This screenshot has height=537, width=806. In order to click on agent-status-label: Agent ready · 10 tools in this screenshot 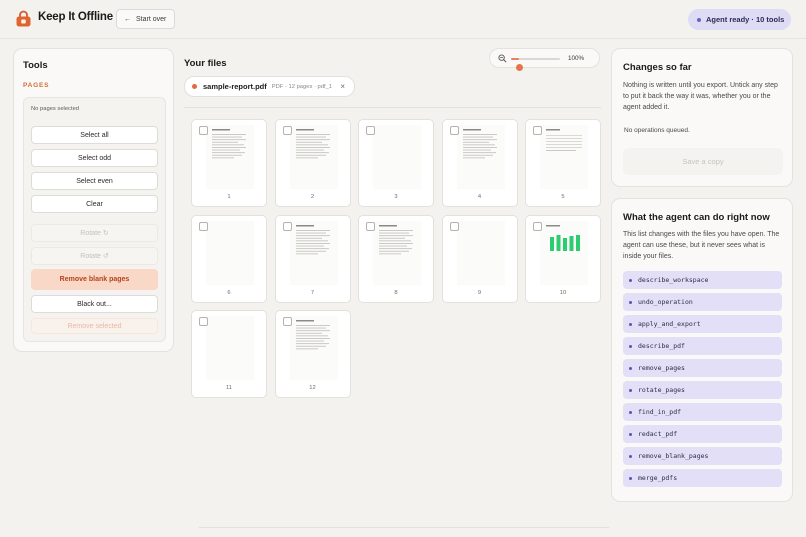, I will do `click(745, 19)`.